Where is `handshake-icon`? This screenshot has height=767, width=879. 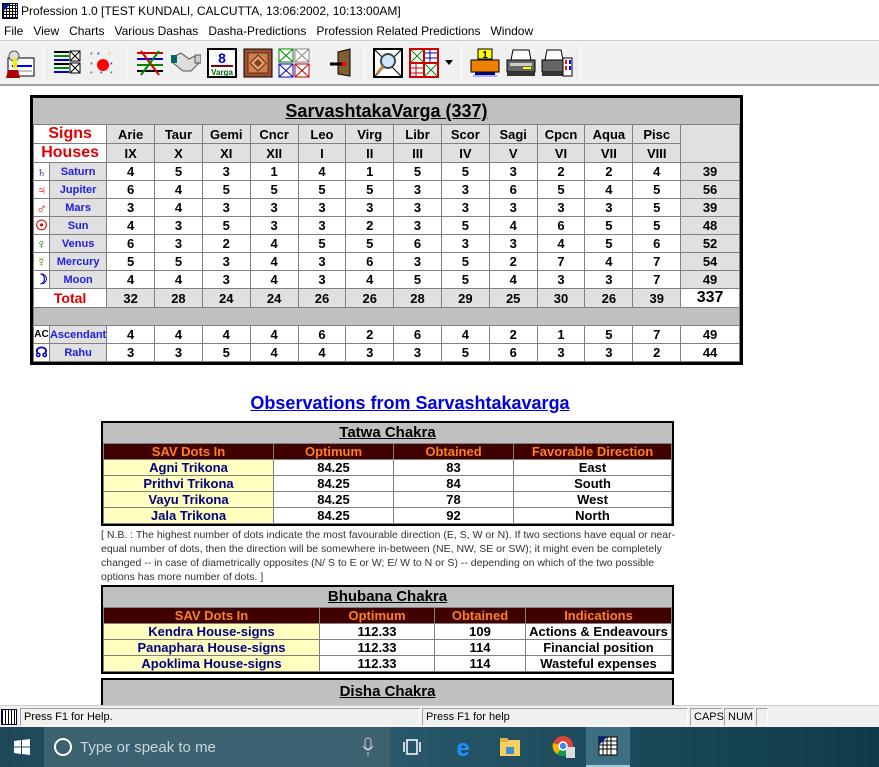
handshake-icon is located at coordinates (186, 63).